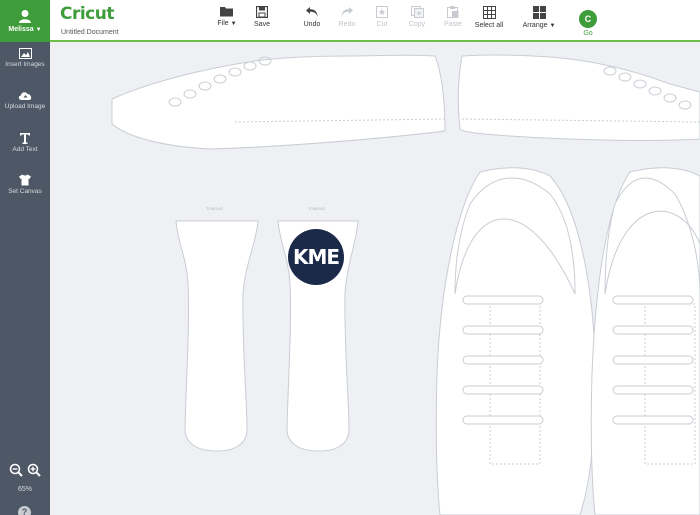 The width and height of the screenshot is (700, 515). I want to click on document-title: Untitled Document, so click(90, 32).